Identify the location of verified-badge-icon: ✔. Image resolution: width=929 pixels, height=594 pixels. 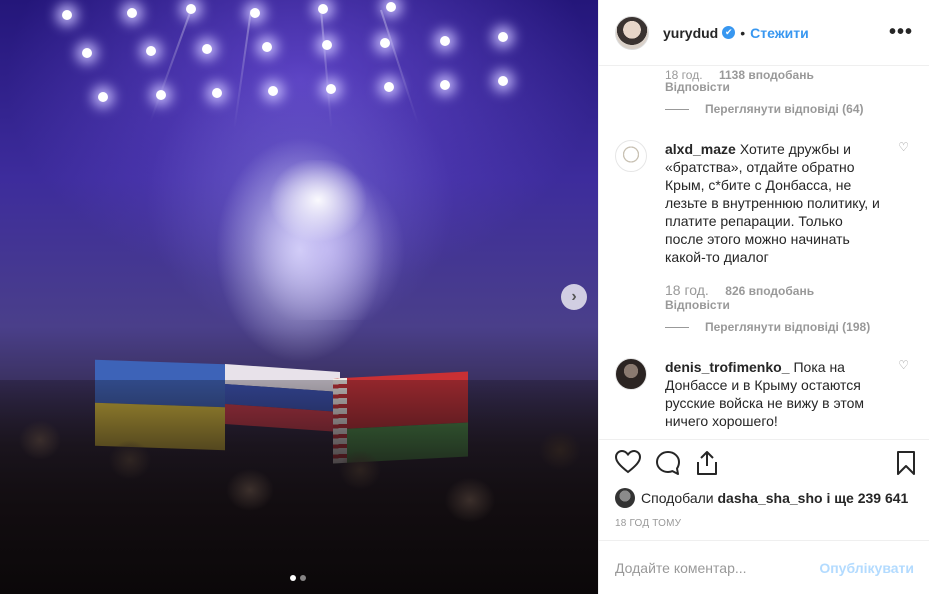
(729, 32).